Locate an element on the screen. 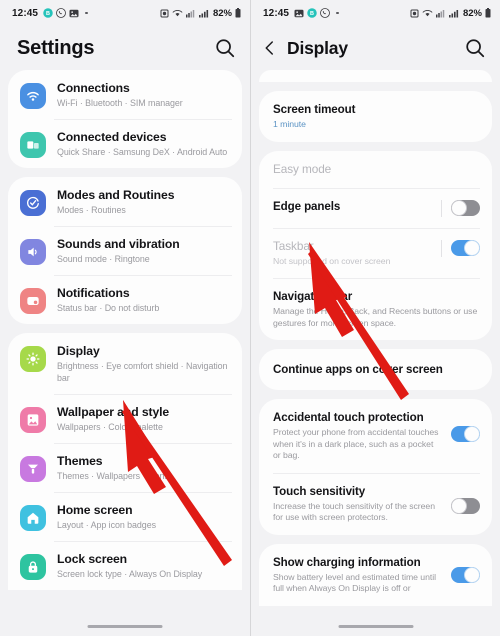 This screenshot has width=500, height=636. display-row-label: Navigation bar is located at coordinates (313, 296).